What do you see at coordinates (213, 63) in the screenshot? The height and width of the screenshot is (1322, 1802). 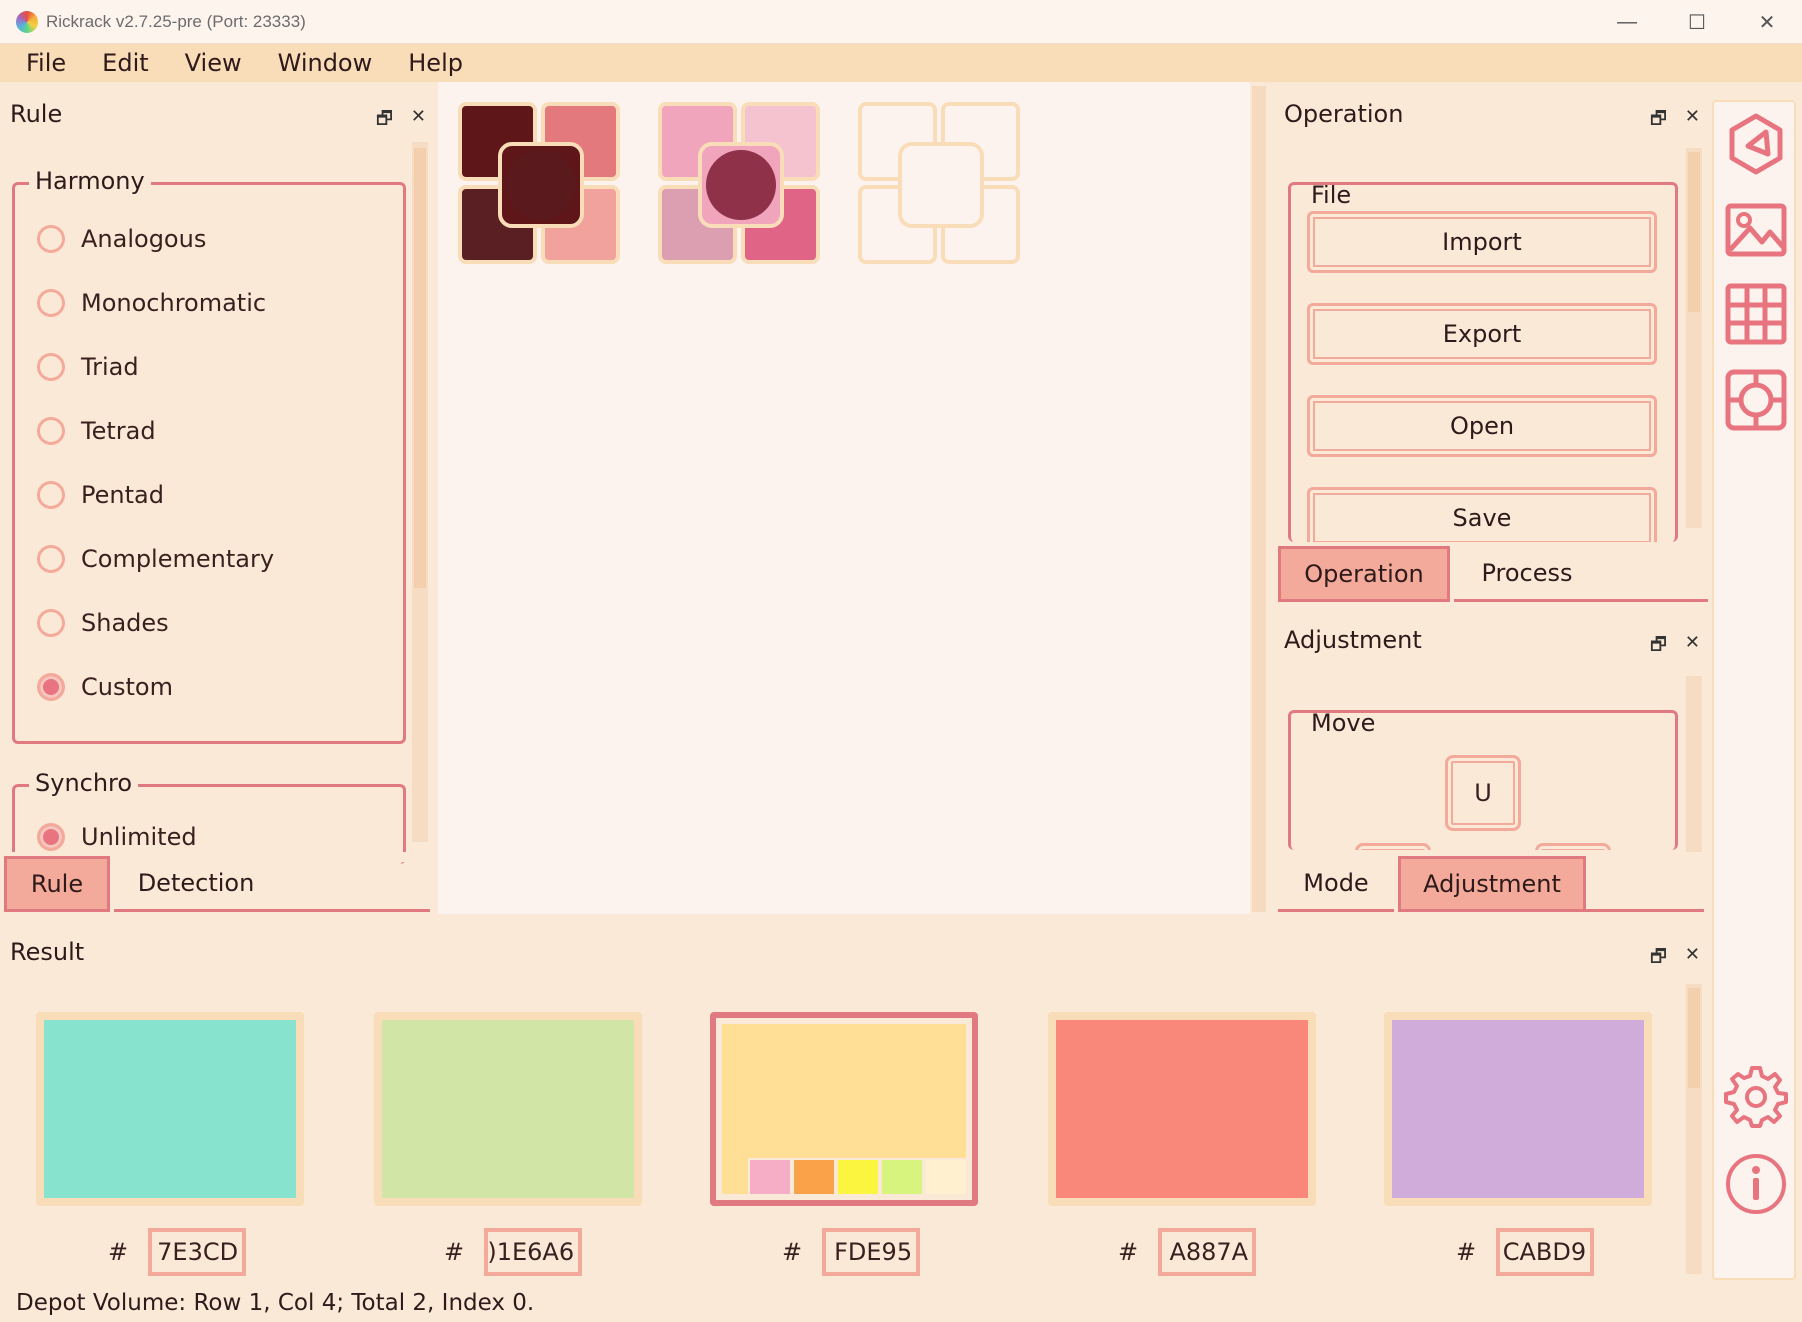 I see `menu-view: View` at bounding box center [213, 63].